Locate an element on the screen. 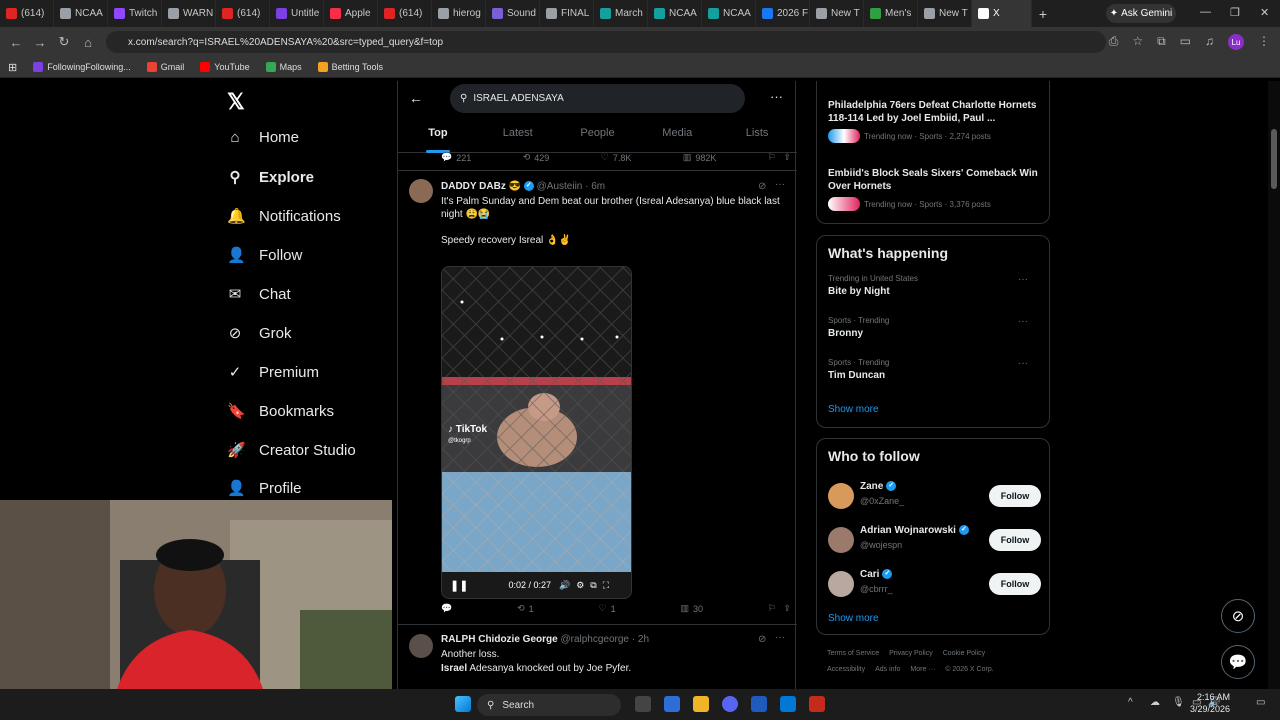  bookmark-star-icon: ☆ is located at coordinates (1137, 42).